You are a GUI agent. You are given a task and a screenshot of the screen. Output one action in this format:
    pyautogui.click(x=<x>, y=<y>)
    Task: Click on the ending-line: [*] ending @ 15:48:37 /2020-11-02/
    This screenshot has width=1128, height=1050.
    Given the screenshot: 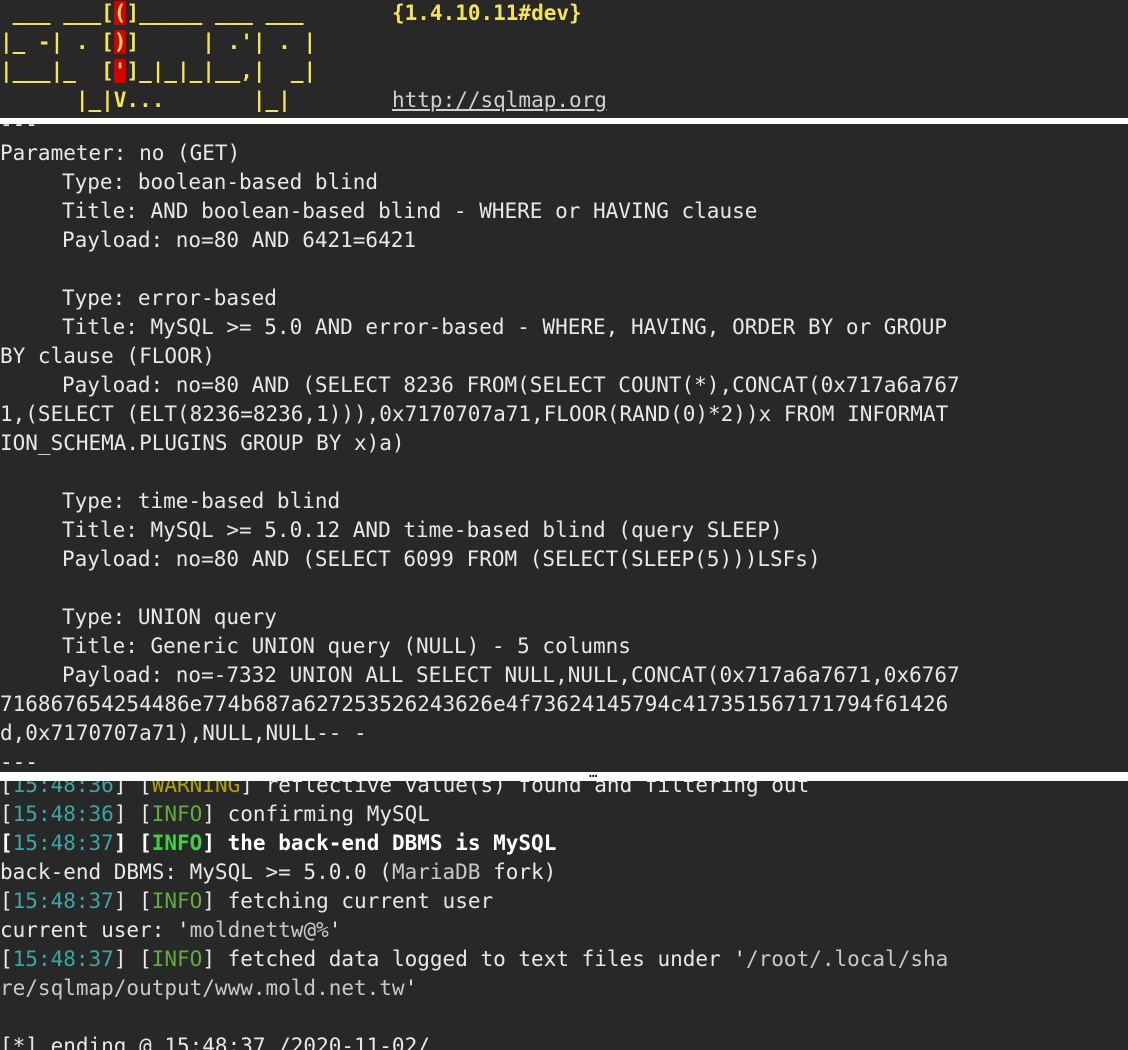 What is the action you would take?
    pyautogui.click(x=215, y=1042)
    